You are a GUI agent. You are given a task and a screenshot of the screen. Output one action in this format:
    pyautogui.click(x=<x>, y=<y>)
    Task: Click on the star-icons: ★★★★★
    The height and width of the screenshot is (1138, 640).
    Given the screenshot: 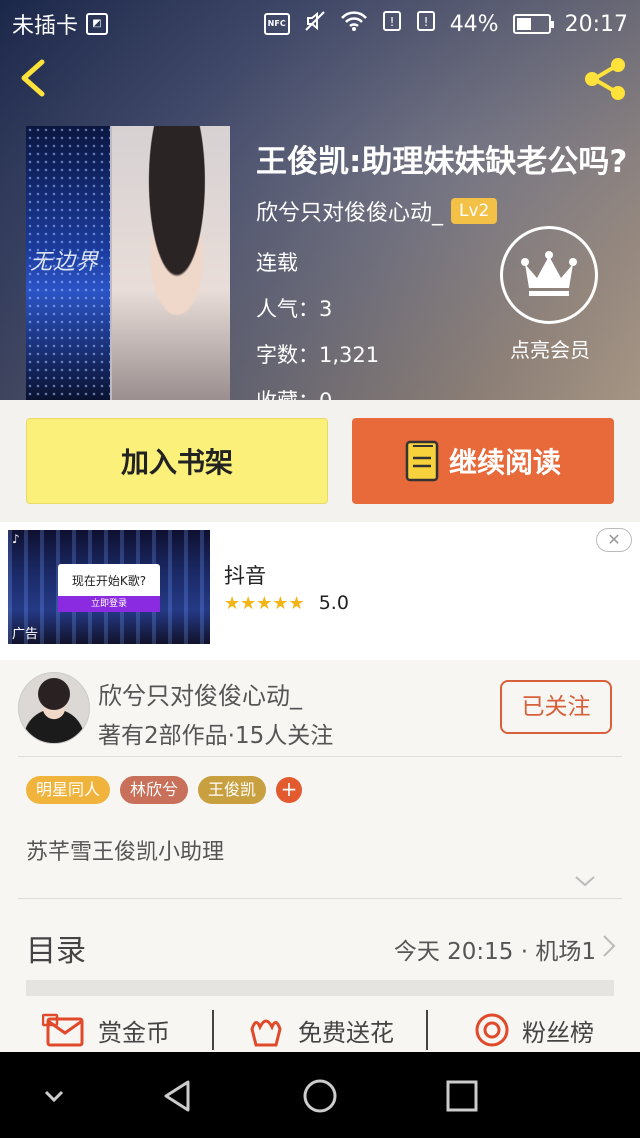 What is the action you would take?
    pyautogui.click(x=264, y=603)
    